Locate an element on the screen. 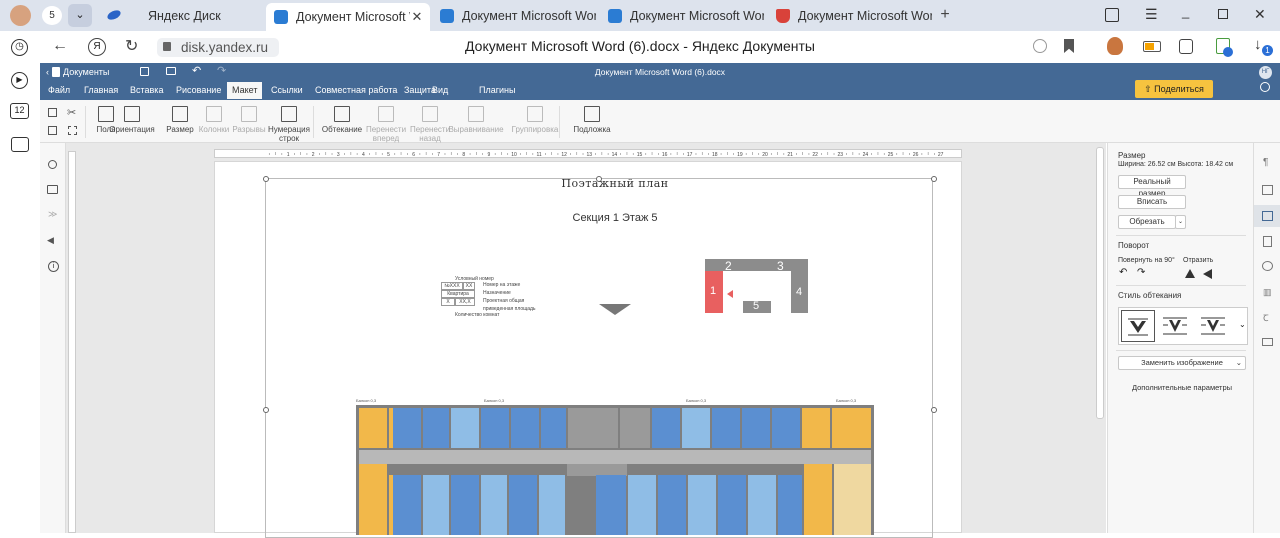  word-doc-icon is located at coordinates (281, 17).